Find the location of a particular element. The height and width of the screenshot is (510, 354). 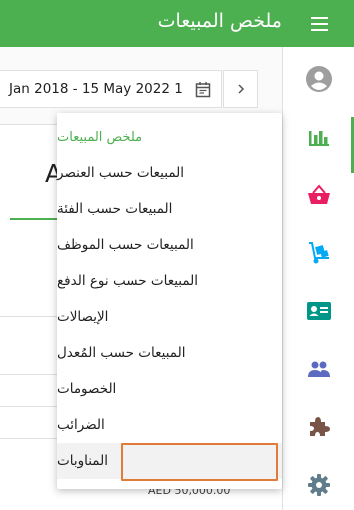

page-title: ملخص المبيعات is located at coordinates (219, 21).